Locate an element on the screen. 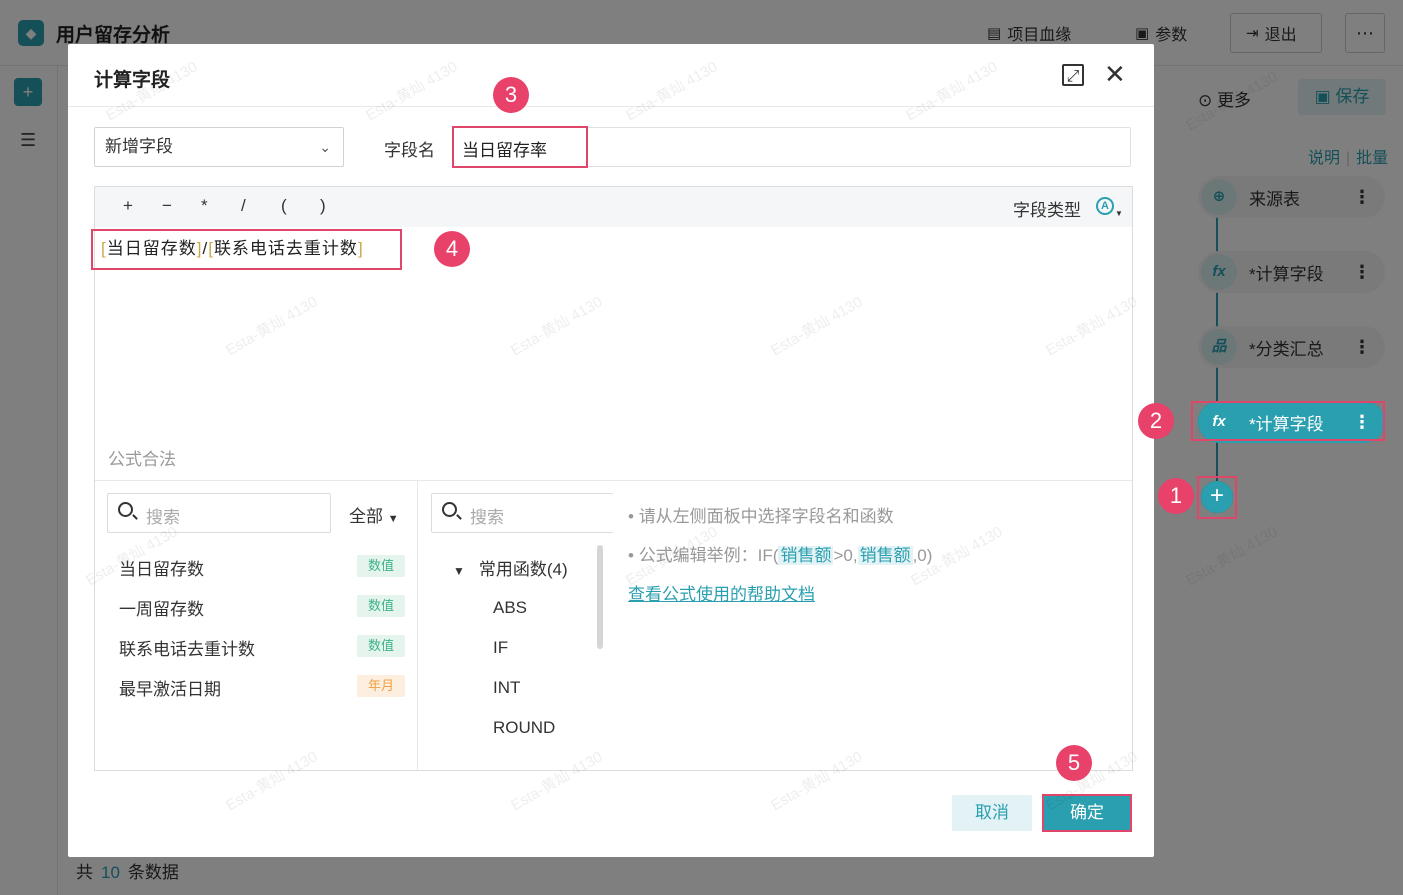 This screenshot has height=895, width=1403. op-plus-button: + is located at coordinates (128, 206).